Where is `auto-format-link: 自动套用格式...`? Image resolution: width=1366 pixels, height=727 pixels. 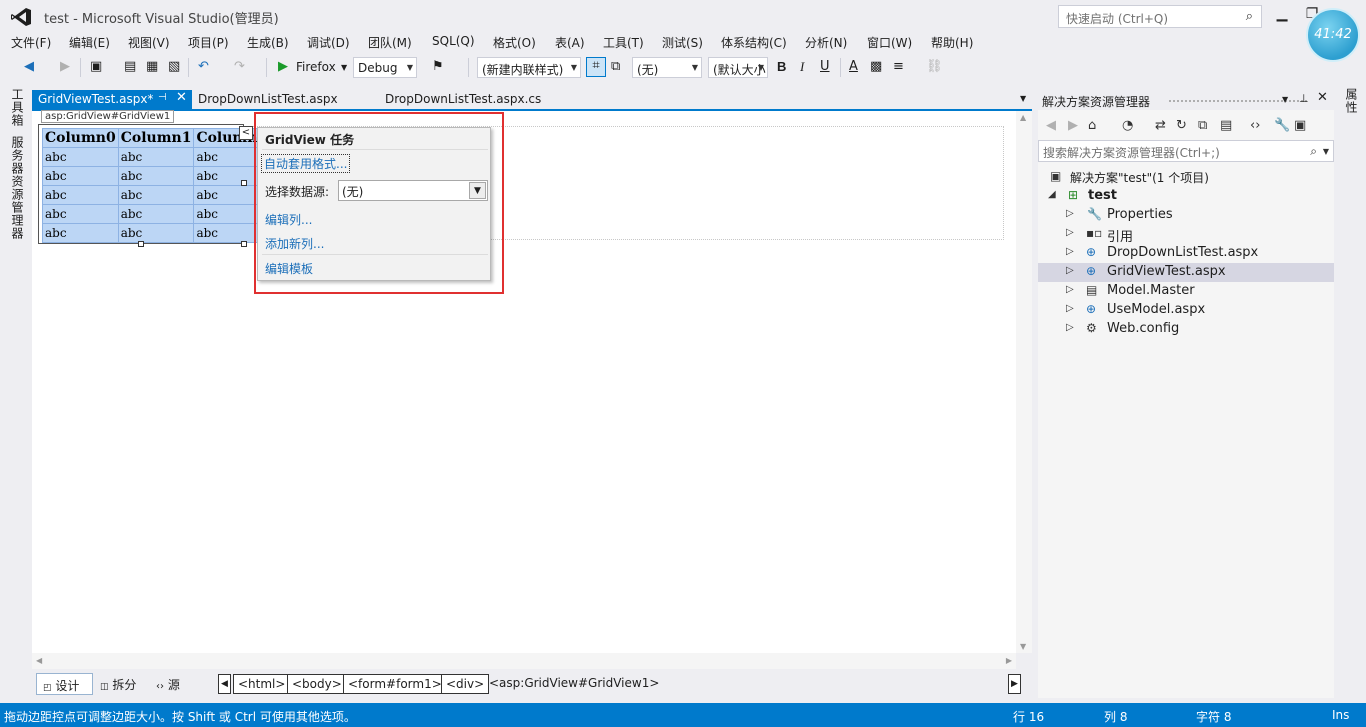 auto-format-link: 自动套用格式... is located at coordinates (306, 163).